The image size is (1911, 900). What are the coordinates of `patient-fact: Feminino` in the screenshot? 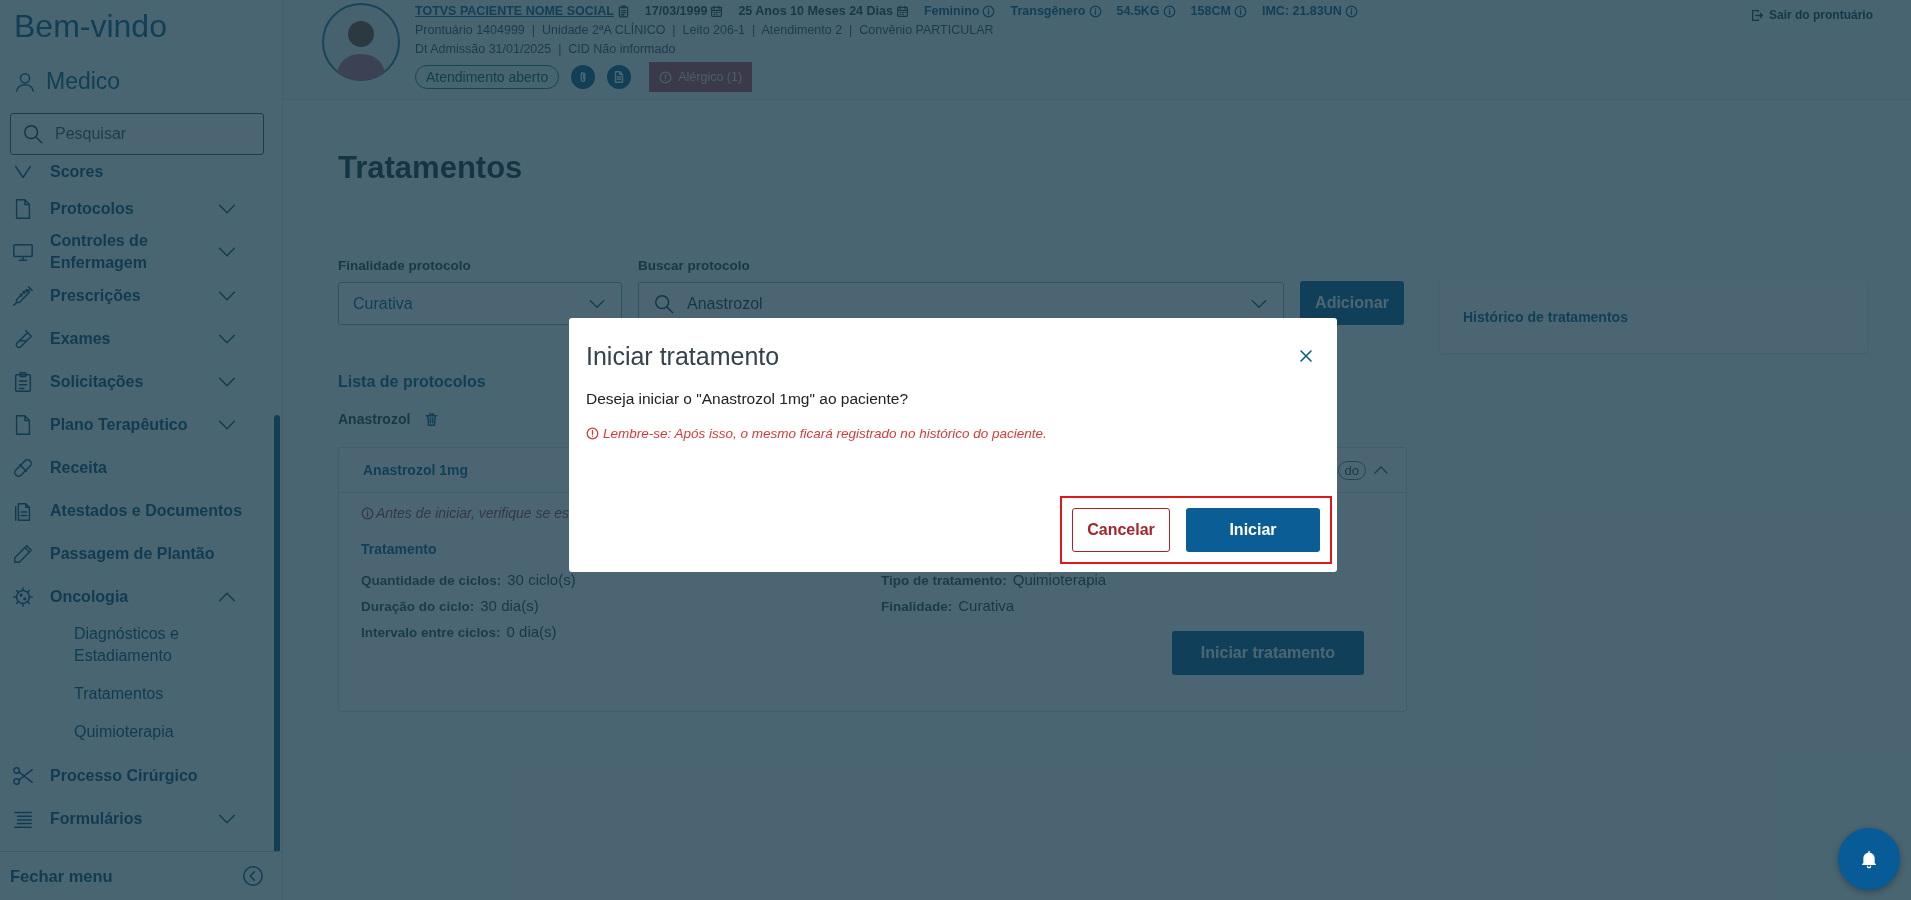 It's located at (951, 11).